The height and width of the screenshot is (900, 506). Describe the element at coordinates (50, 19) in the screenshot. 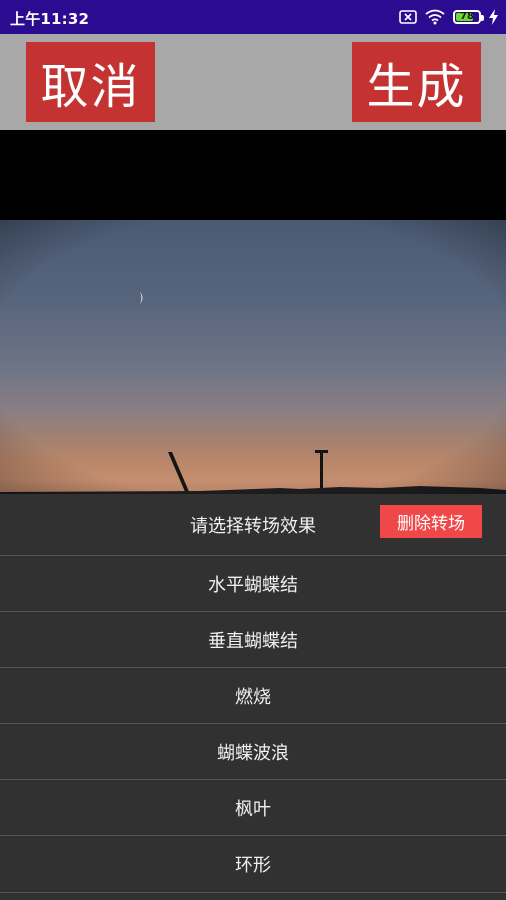

I see `status-time: 上午11:32` at that location.